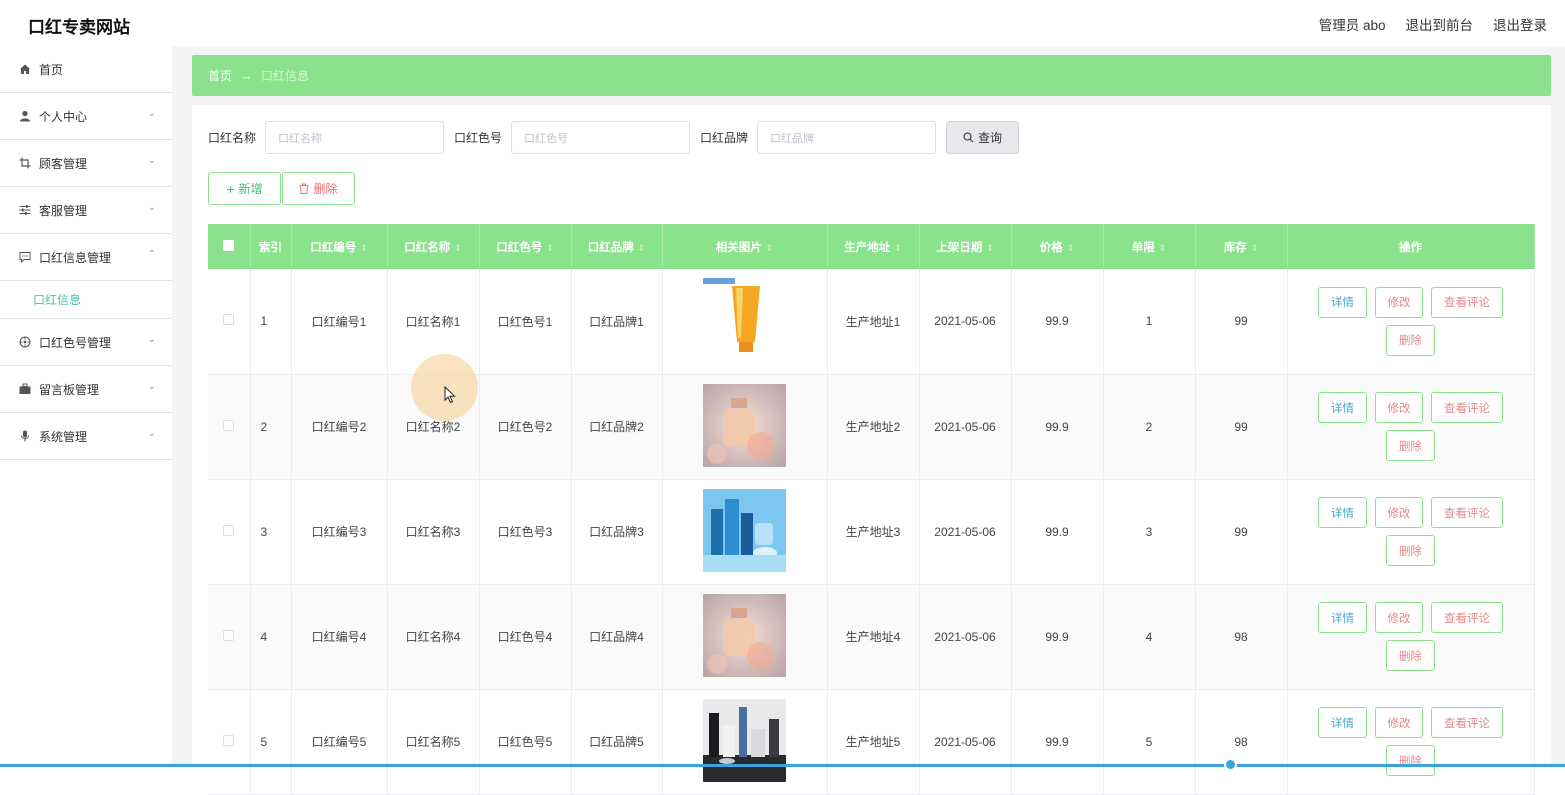 The image size is (1565, 795). I want to click on column-header: 生产地址 ⇕, so click(873, 246).